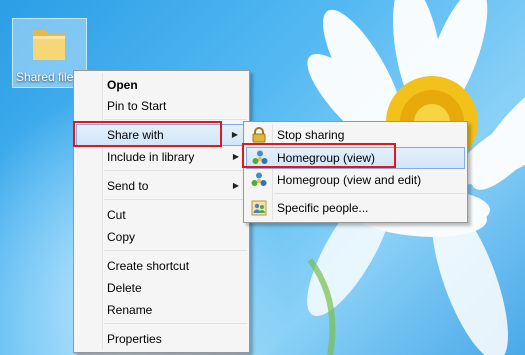  What do you see at coordinates (349, 180) in the screenshot?
I see `menu-item-label: Homegroup (view and edit)` at bounding box center [349, 180].